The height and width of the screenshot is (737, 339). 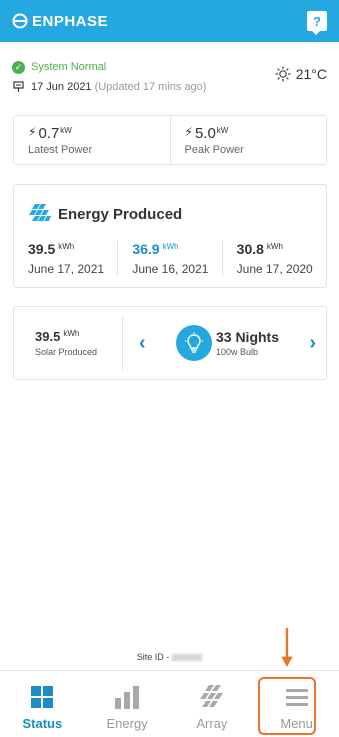 What do you see at coordinates (70, 21) in the screenshot?
I see `brand-name: ENPHASE` at bounding box center [70, 21].